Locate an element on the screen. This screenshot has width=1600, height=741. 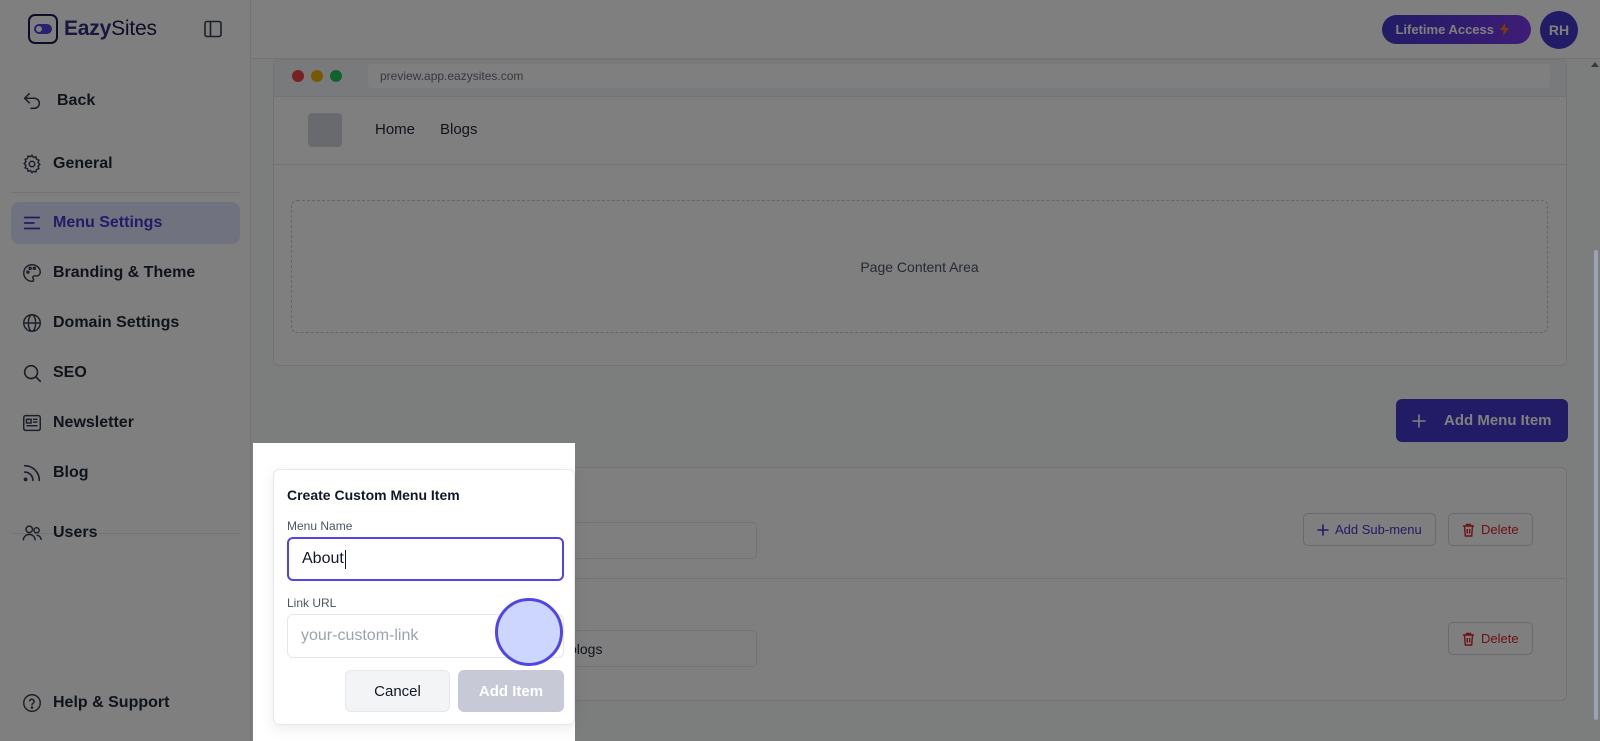
menu-name-input: About is located at coordinates (425, 559).